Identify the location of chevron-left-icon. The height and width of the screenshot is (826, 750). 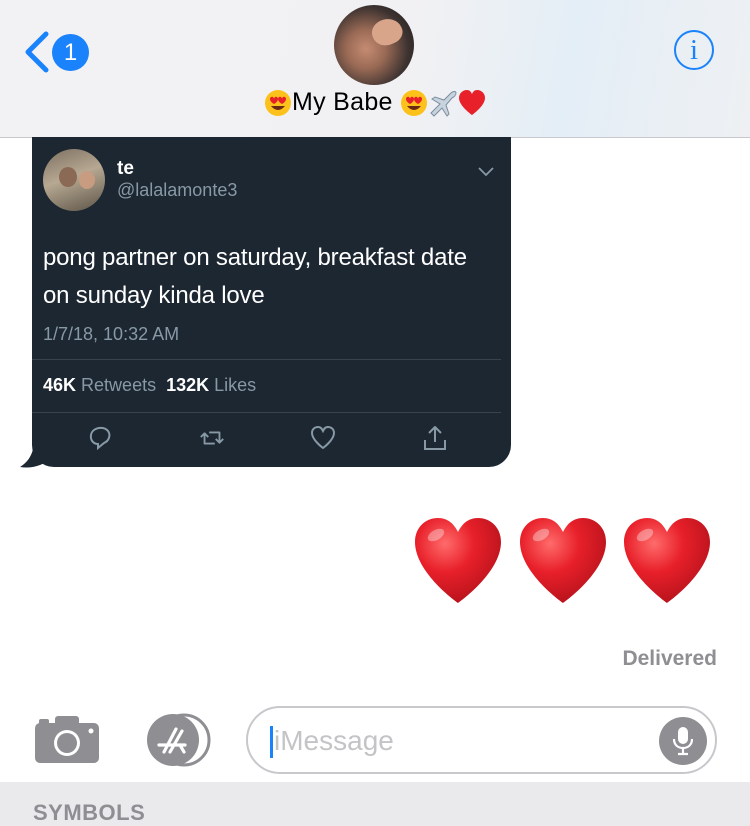
(37, 52).